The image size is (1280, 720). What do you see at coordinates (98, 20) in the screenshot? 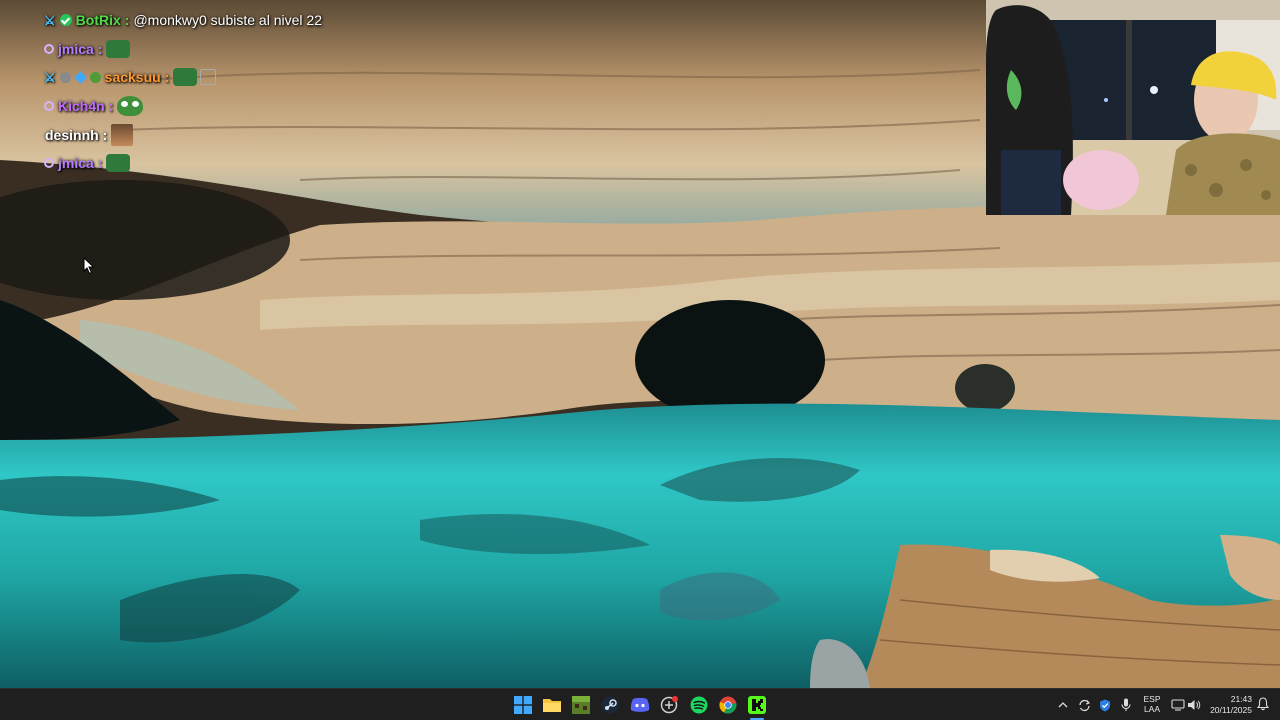
I see `chat-username: BotRix` at bounding box center [98, 20].